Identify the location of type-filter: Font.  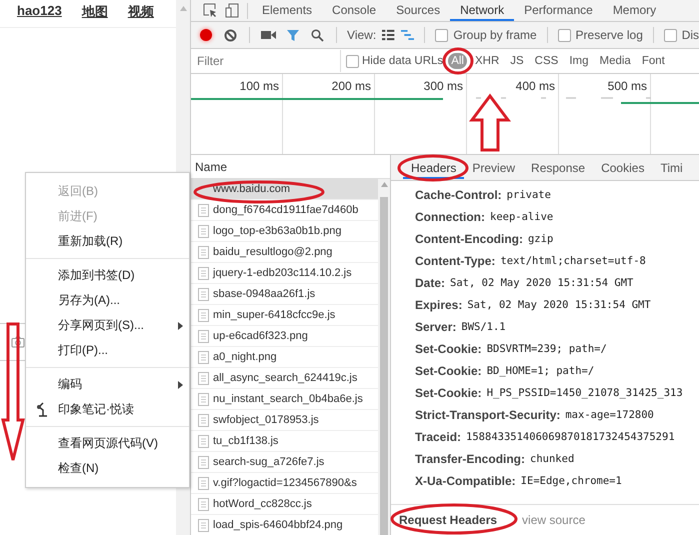
(653, 61).